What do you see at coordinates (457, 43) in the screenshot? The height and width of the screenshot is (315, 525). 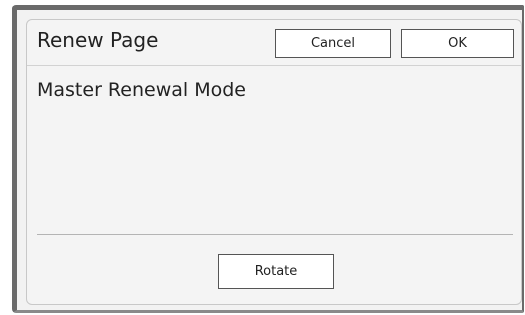 I see `ok-button: OK` at bounding box center [457, 43].